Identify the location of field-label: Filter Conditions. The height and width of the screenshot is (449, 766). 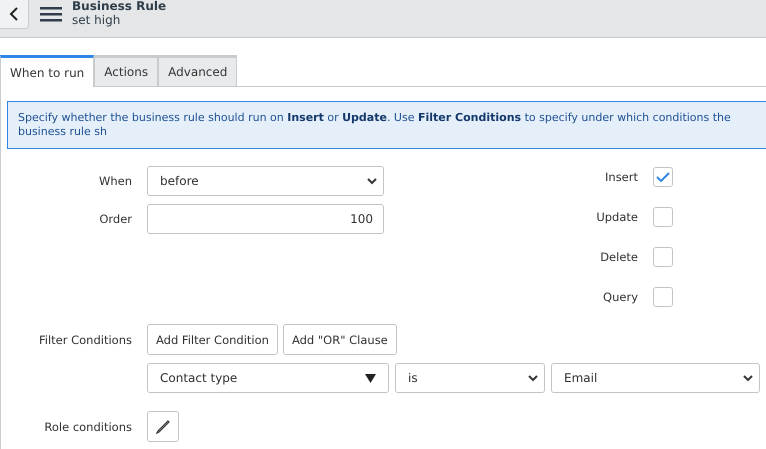
(85, 339).